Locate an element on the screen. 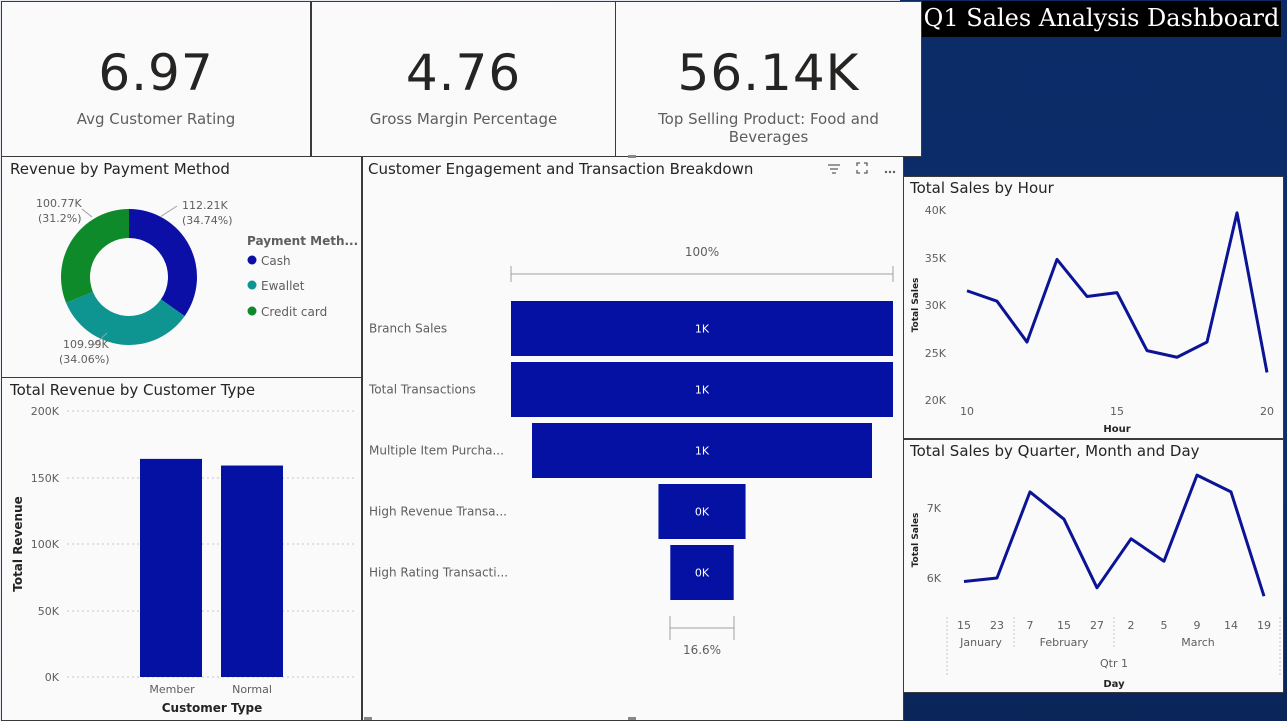 Image resolution: width=1287 pixels, height=721 pixels. month-label: March is located at coordinates (1198, 642).